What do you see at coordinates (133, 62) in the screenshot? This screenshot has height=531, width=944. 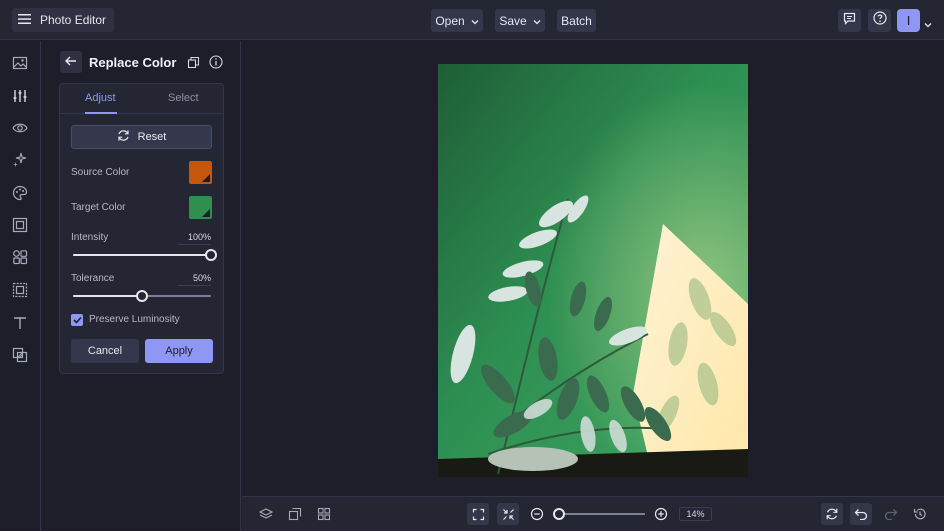 I see `panel-title: Replace Color` at bounding box center [133, 62].